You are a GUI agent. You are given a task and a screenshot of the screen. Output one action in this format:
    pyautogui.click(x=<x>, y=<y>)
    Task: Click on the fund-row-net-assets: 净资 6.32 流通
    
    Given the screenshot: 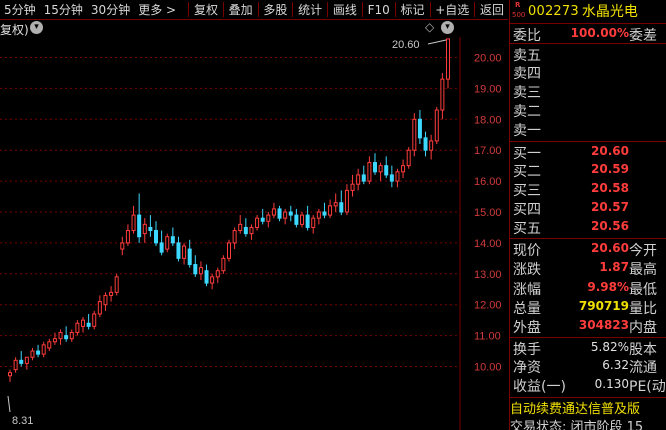 What is the action you would take?
    pyautogui.click(x=585, y=367)
    